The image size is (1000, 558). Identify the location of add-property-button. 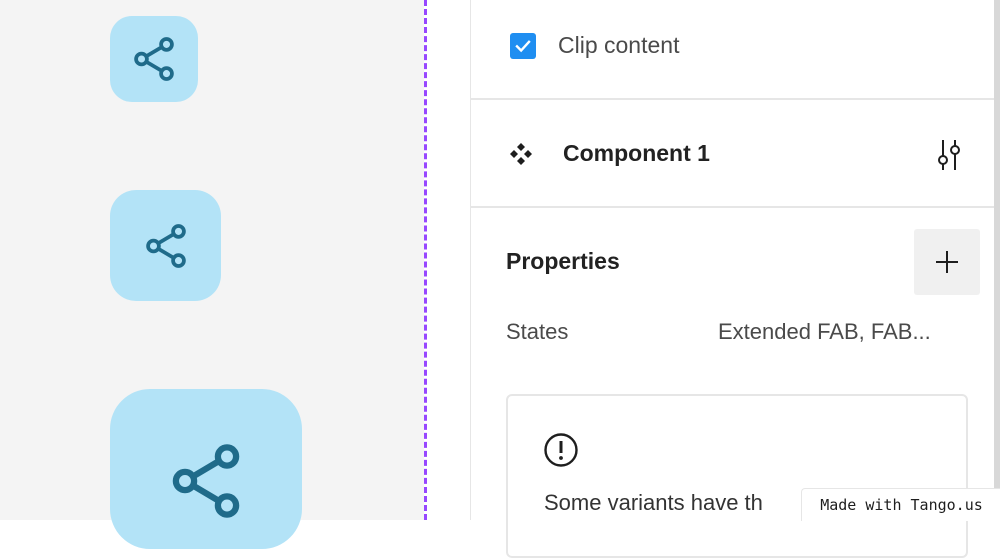
(947, 262).